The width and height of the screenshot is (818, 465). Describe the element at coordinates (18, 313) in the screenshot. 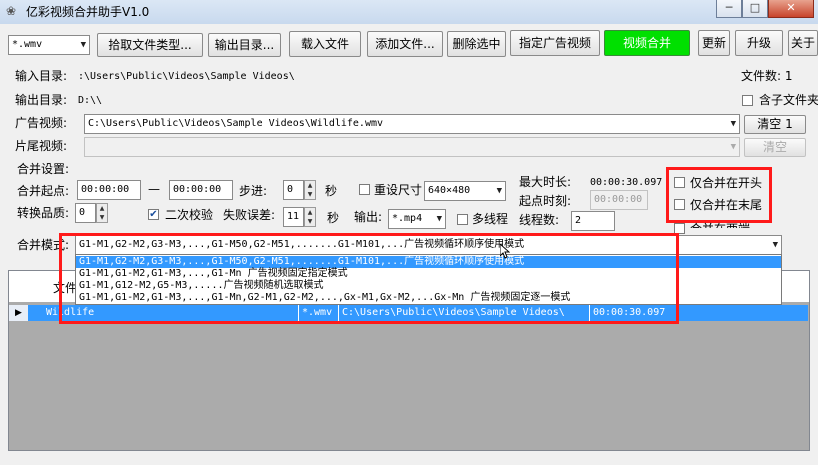

I see `row-selector-arrow-icon: ▶` at that location.